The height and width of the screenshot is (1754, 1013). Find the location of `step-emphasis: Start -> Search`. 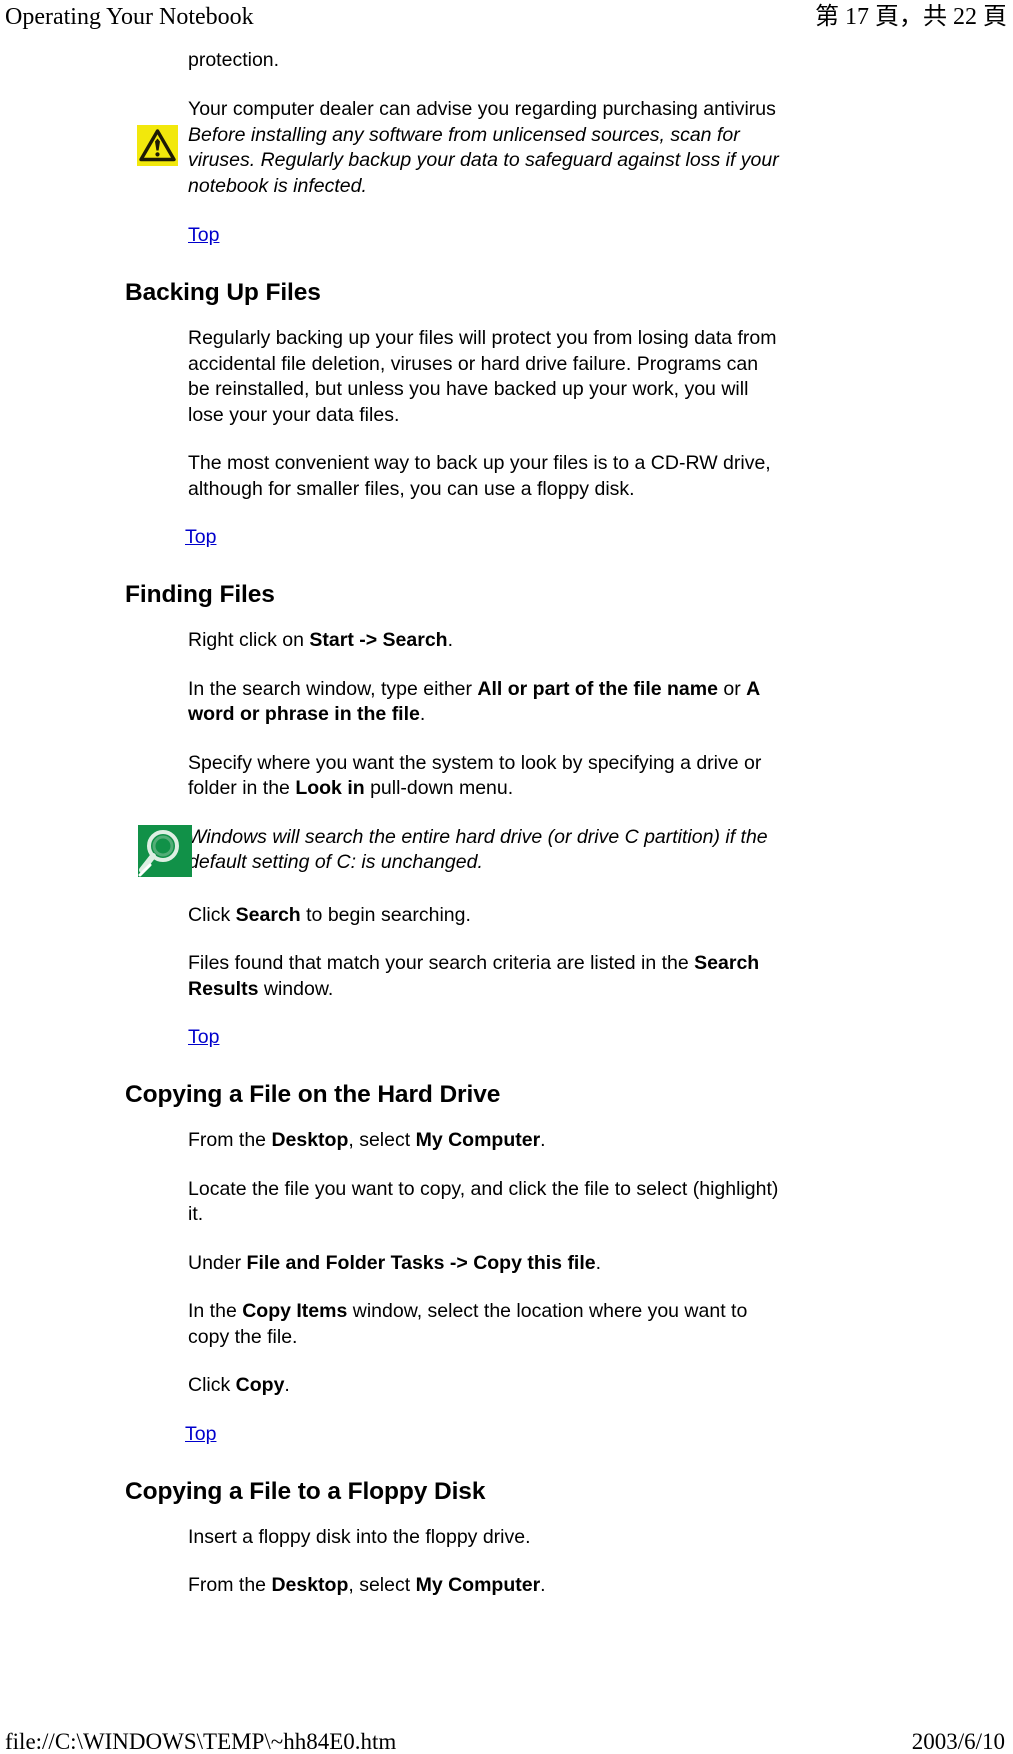

step-emphasis: Start -> Search is located at coordinates (378, 640).